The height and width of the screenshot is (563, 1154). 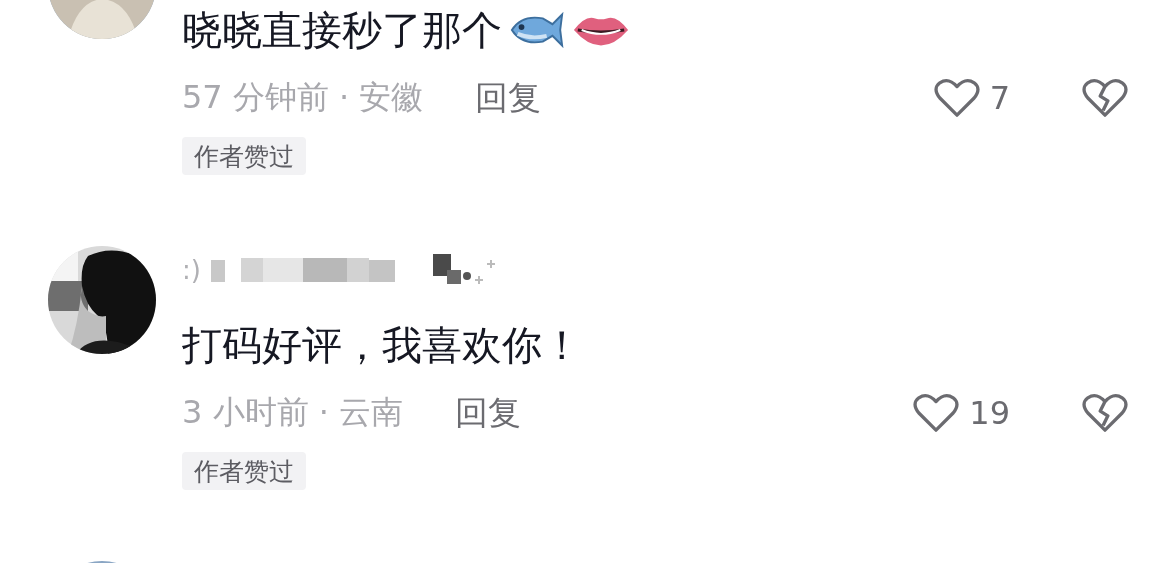 What do you see at coordinates (342, 30) in the screenshot?
I see `comment-text: 晓晓直接秒了那个` at bounding box center [342, 30].